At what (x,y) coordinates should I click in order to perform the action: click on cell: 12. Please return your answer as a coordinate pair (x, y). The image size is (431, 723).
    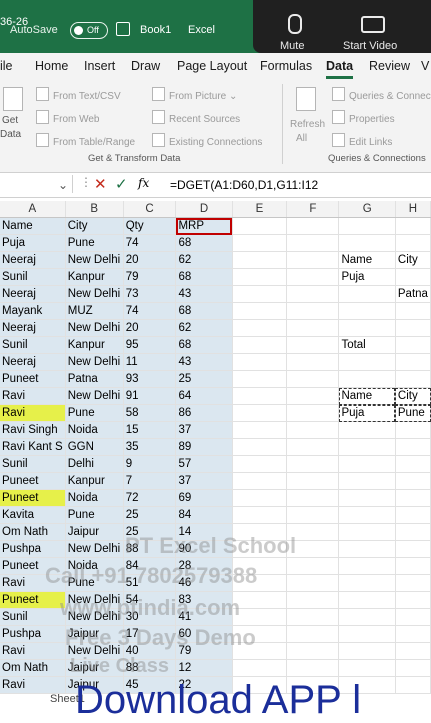
    Looking at the image, I should click on (204, 668).